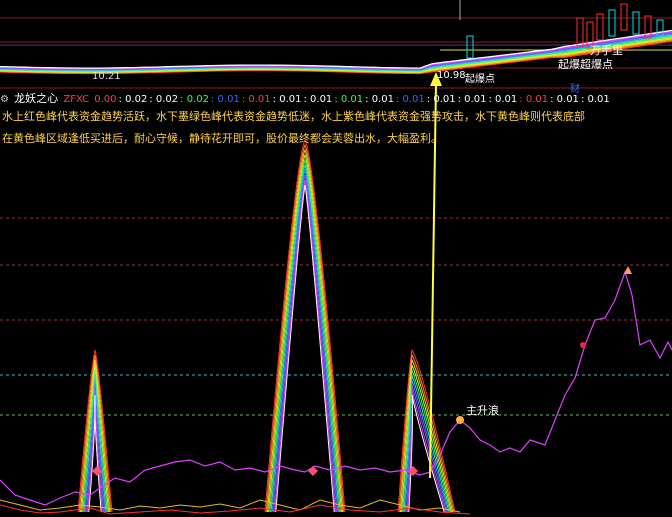 The height and width of the screenshot is (517, 672). I want to click on center-signal-tag: 起爆点, so click(480, 79).